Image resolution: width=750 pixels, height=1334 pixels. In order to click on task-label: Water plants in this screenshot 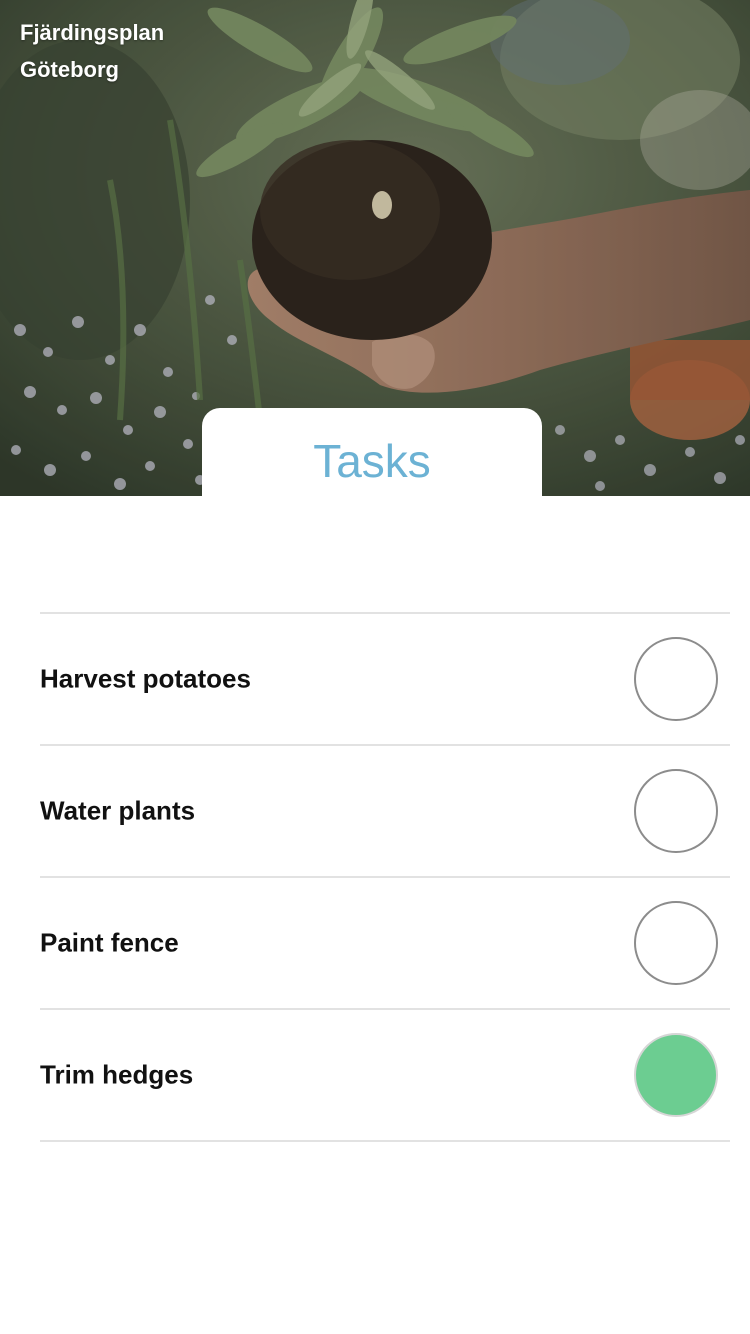, I will do `click(118, 810)`.